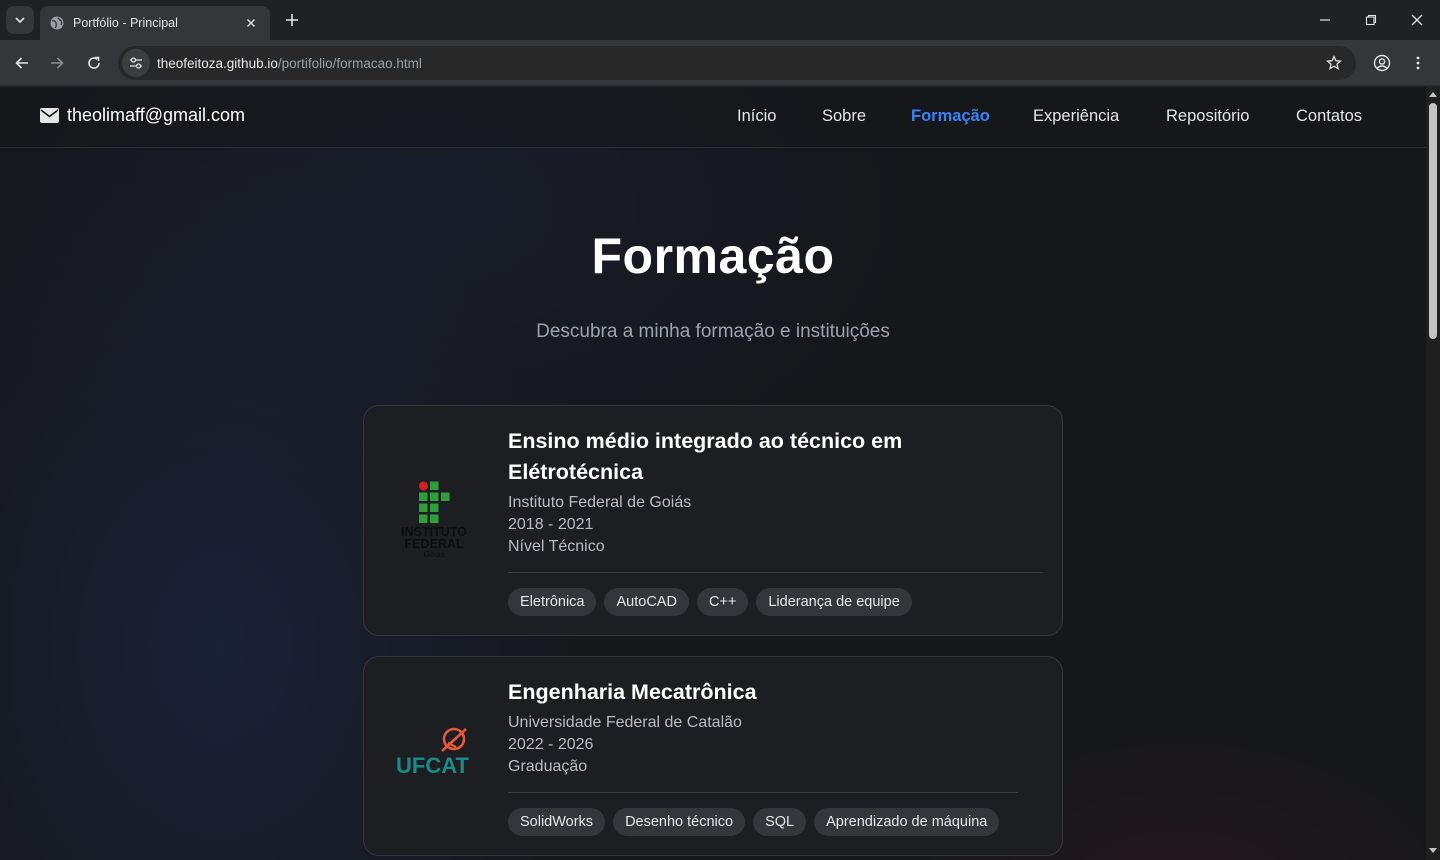  Describe the element at coordinates (433, 544) in the screenshot. I see `svg-text: FEDERAL` at that location.